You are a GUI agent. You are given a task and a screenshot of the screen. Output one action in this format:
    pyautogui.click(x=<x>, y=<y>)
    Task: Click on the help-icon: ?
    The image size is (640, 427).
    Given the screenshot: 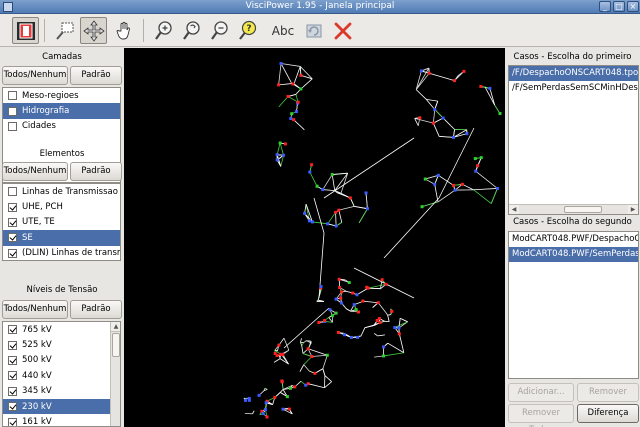 What is the action you would take?
    pyautogui.click(x=247, y=30)
    